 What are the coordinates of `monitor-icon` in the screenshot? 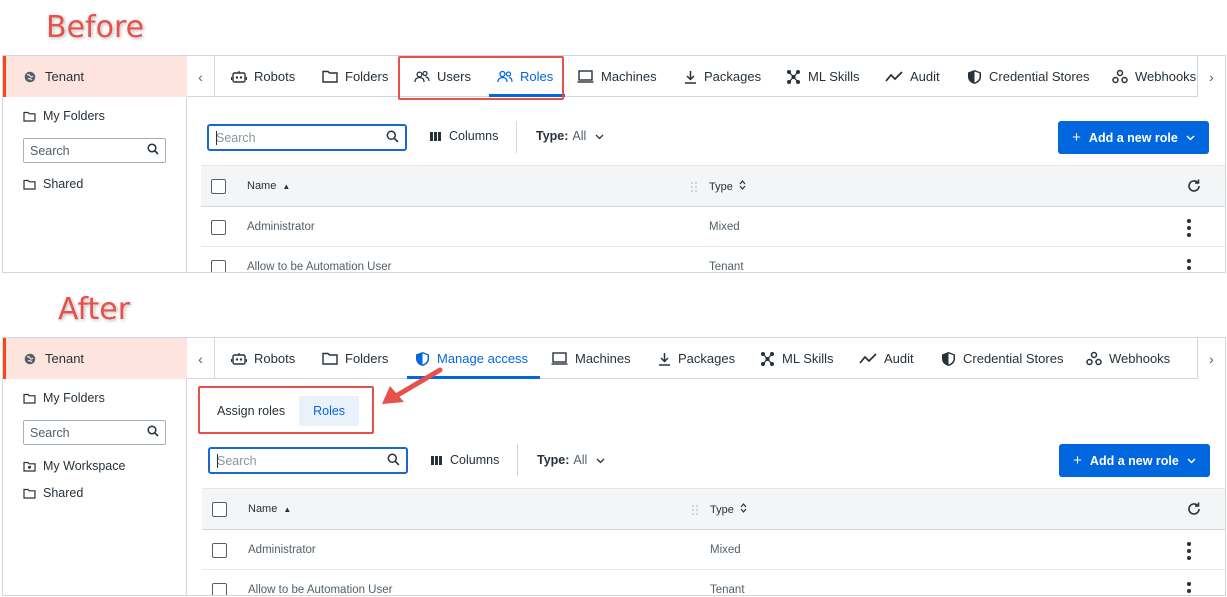 It's located at (585, 76).